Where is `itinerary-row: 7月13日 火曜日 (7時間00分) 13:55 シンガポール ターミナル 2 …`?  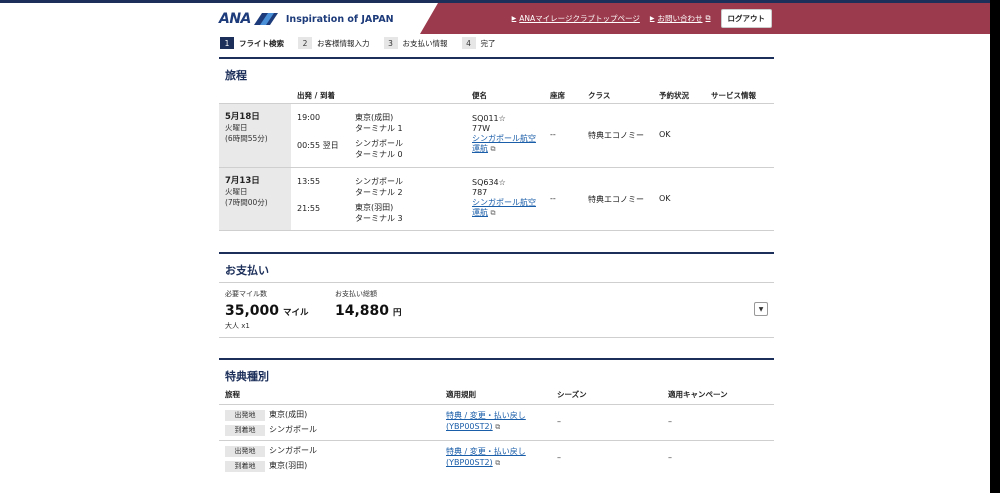 itinerary-row: 7月13日 火曜日 (7時間00分) 13:55 シンガポール ターミナル 2 … is located at coordinates (496, 199).